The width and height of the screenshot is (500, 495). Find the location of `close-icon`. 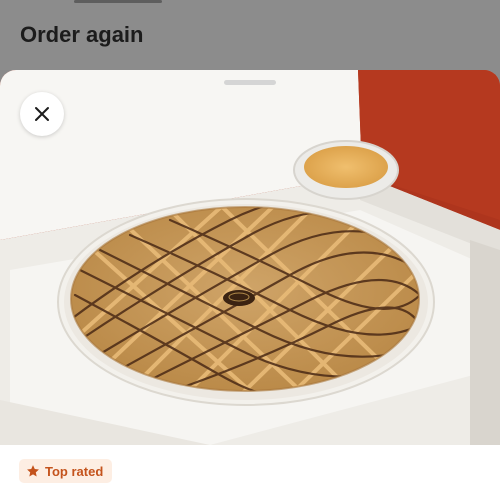

close-icon is located at coordinates (42, 114).